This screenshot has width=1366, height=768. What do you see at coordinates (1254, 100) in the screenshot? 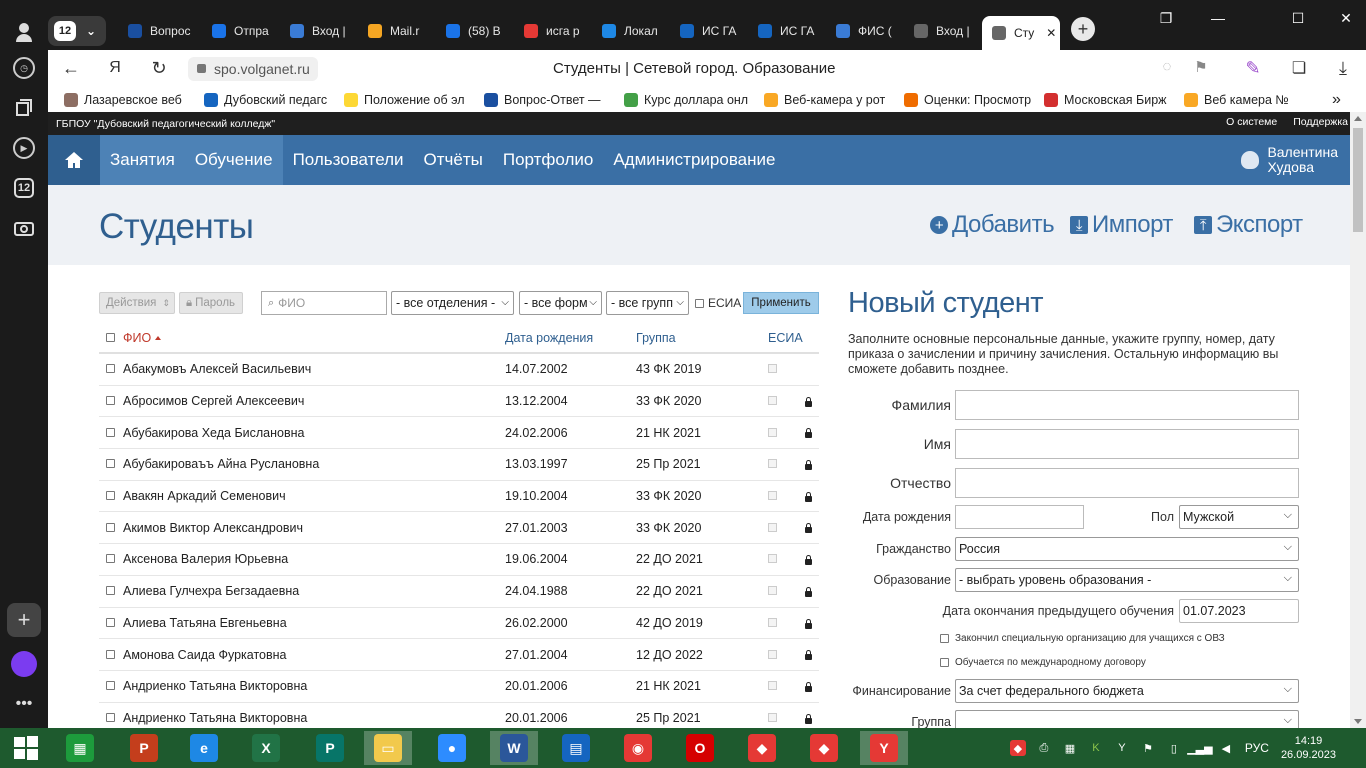
I see `bookmark-item: Веб камера №` at bounding box center [1254, 100].